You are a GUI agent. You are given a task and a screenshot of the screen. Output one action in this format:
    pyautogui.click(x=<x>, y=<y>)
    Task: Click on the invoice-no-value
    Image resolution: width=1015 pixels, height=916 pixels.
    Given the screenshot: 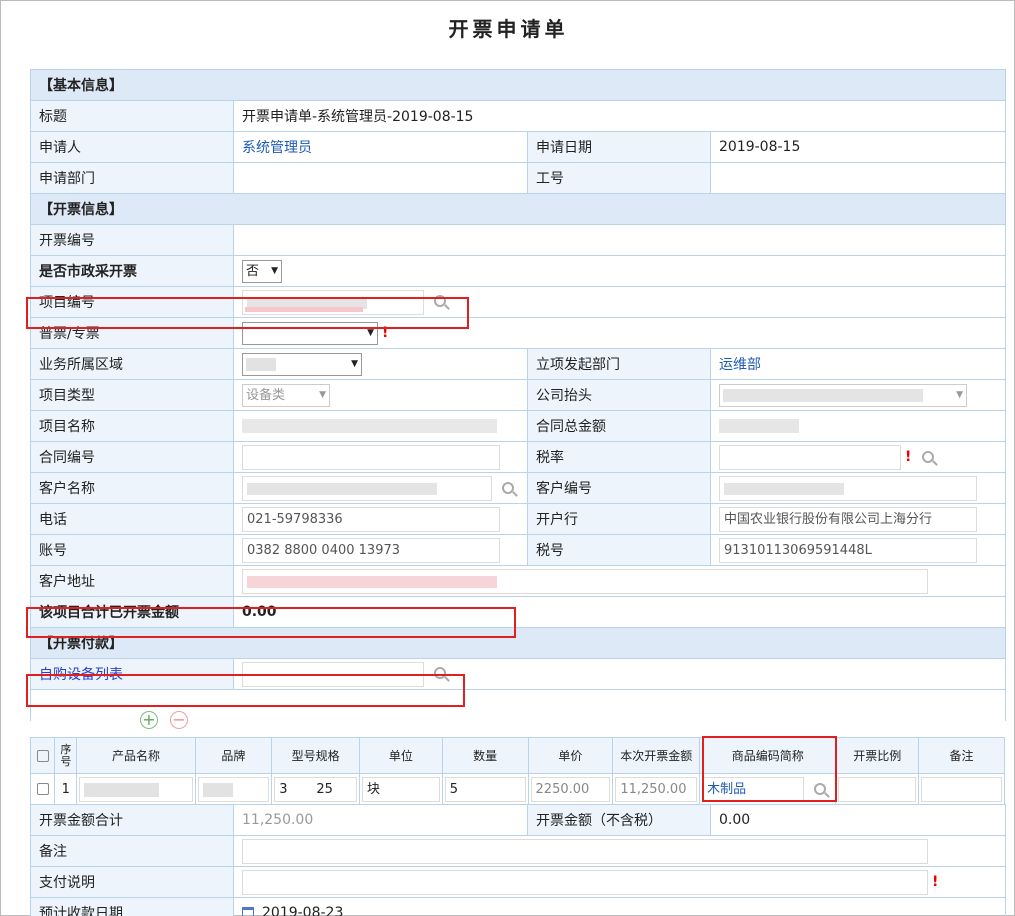 What is the action you would take?
    pyautogui.click(x=619, y=240)
    